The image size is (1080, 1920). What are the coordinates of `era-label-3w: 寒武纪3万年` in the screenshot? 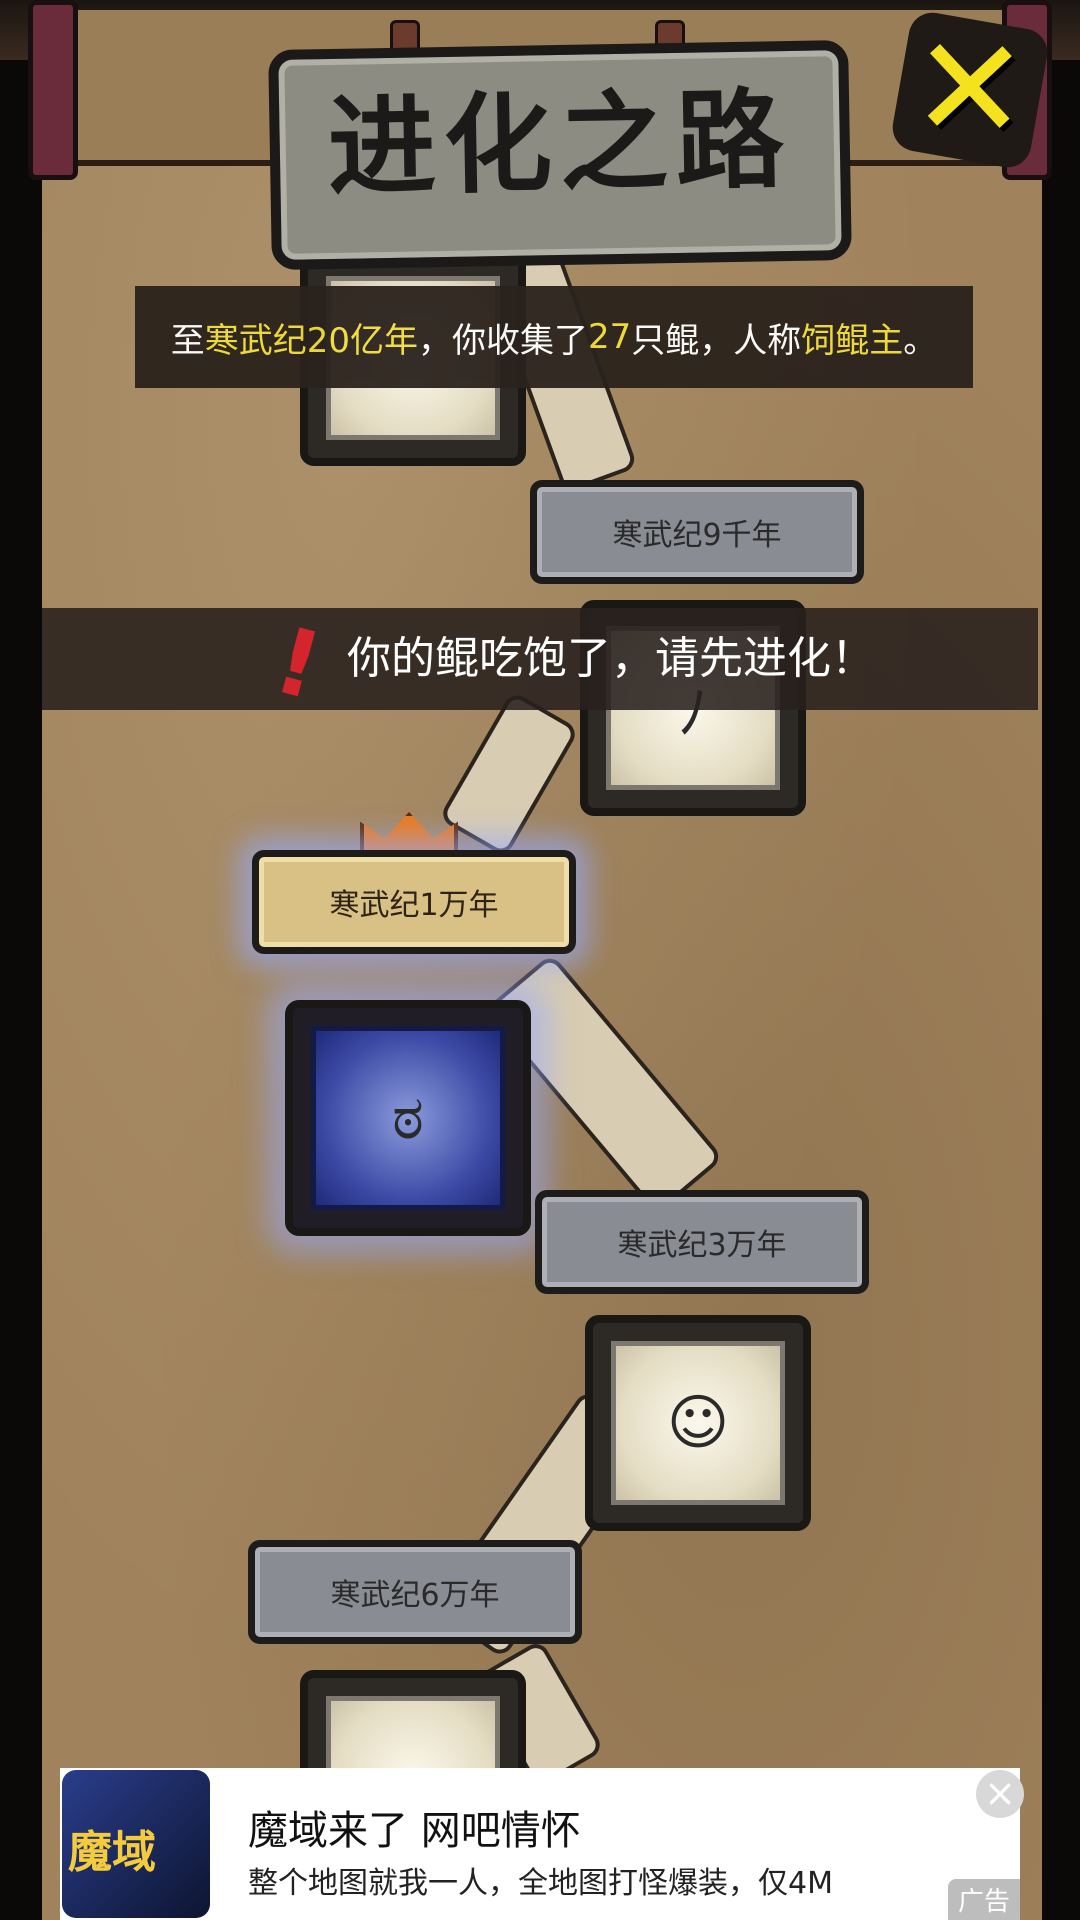 It's located at (702, 1242).